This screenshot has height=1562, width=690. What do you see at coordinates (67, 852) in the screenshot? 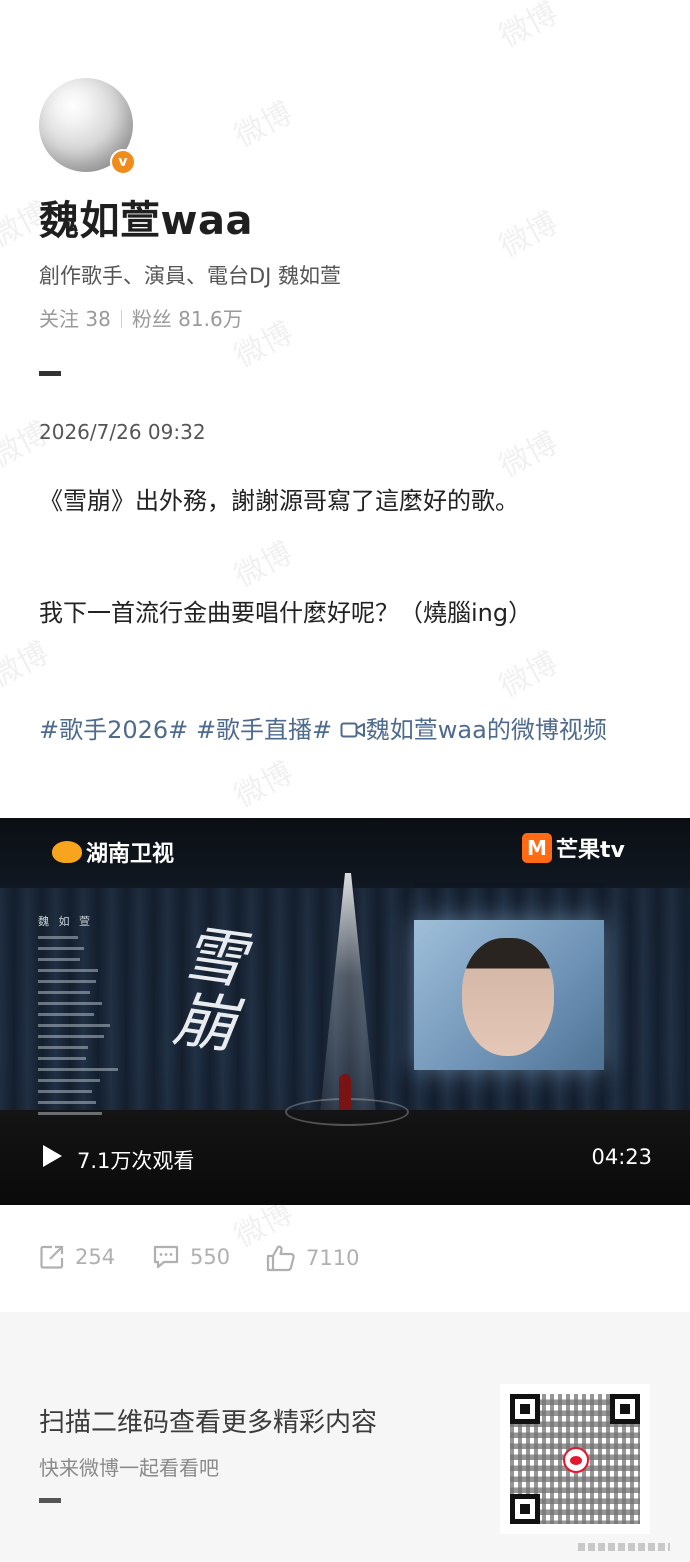
I see `hunan-tv-logo-mark` at bounding box center [67, 852].